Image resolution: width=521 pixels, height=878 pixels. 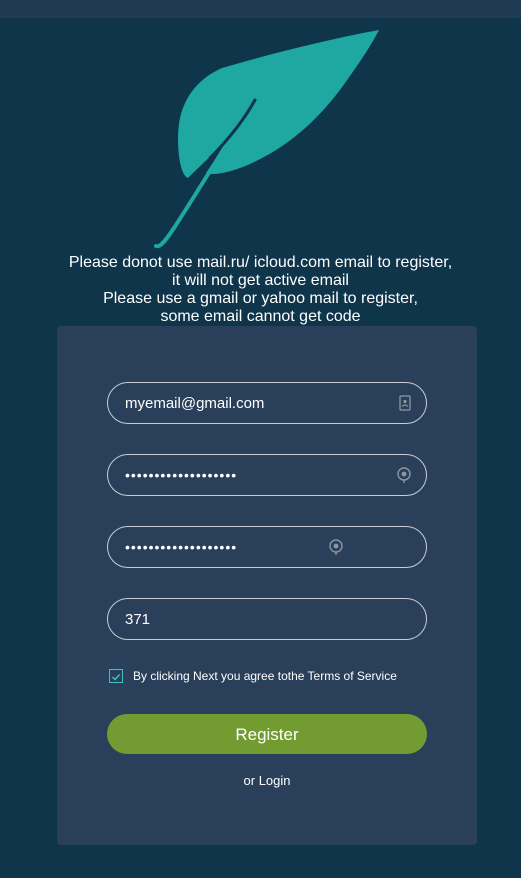 What do you see at coordinates (260, 316) in the screenshot?
I see `notice-line: some email cannot get code` at bounding box center [260, 316].